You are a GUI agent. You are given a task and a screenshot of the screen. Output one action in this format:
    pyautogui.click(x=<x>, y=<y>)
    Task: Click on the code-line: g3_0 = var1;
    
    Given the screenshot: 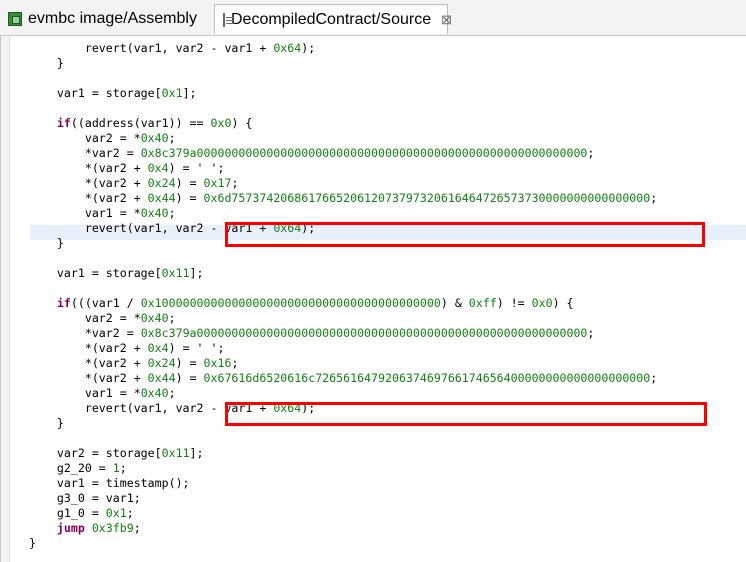 What is the action you would take?
    pyautogui.click(x=343, y=498)
    